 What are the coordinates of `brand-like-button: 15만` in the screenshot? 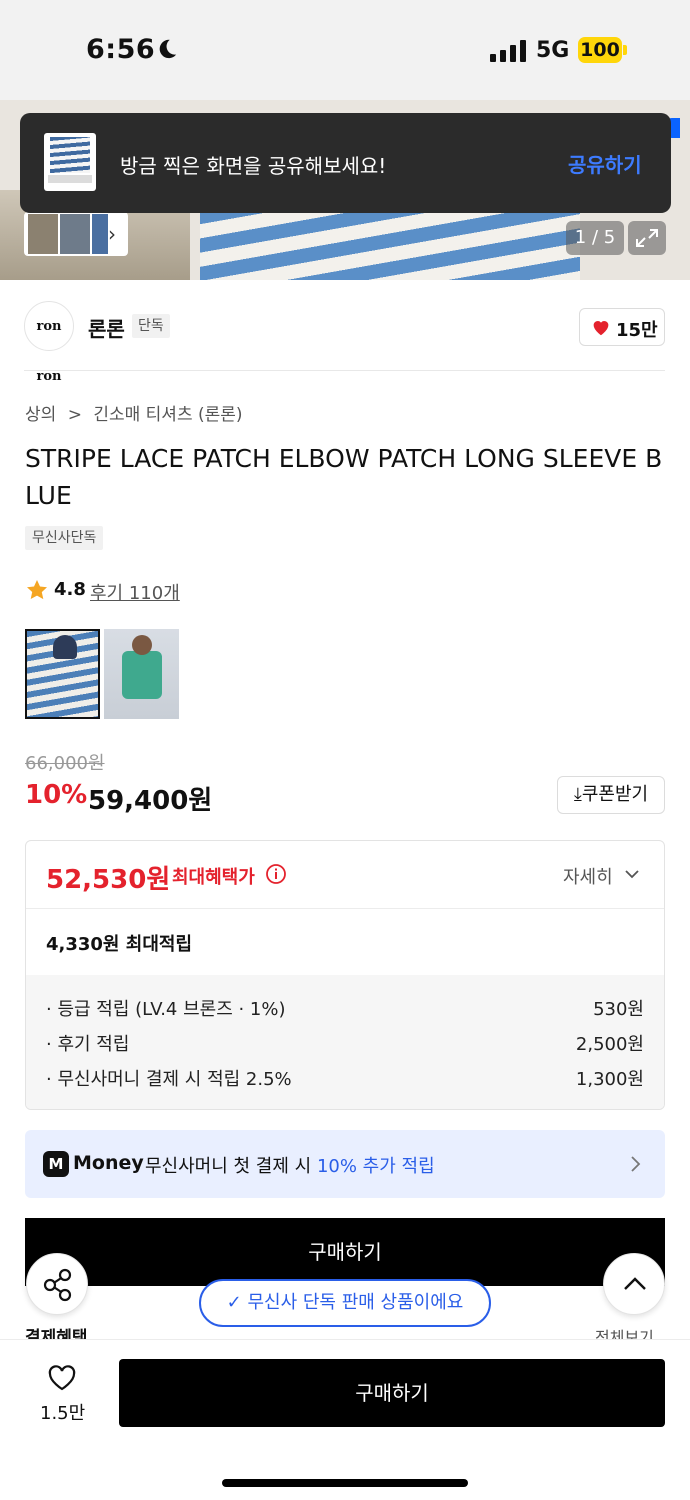 It's located at (622, 327).